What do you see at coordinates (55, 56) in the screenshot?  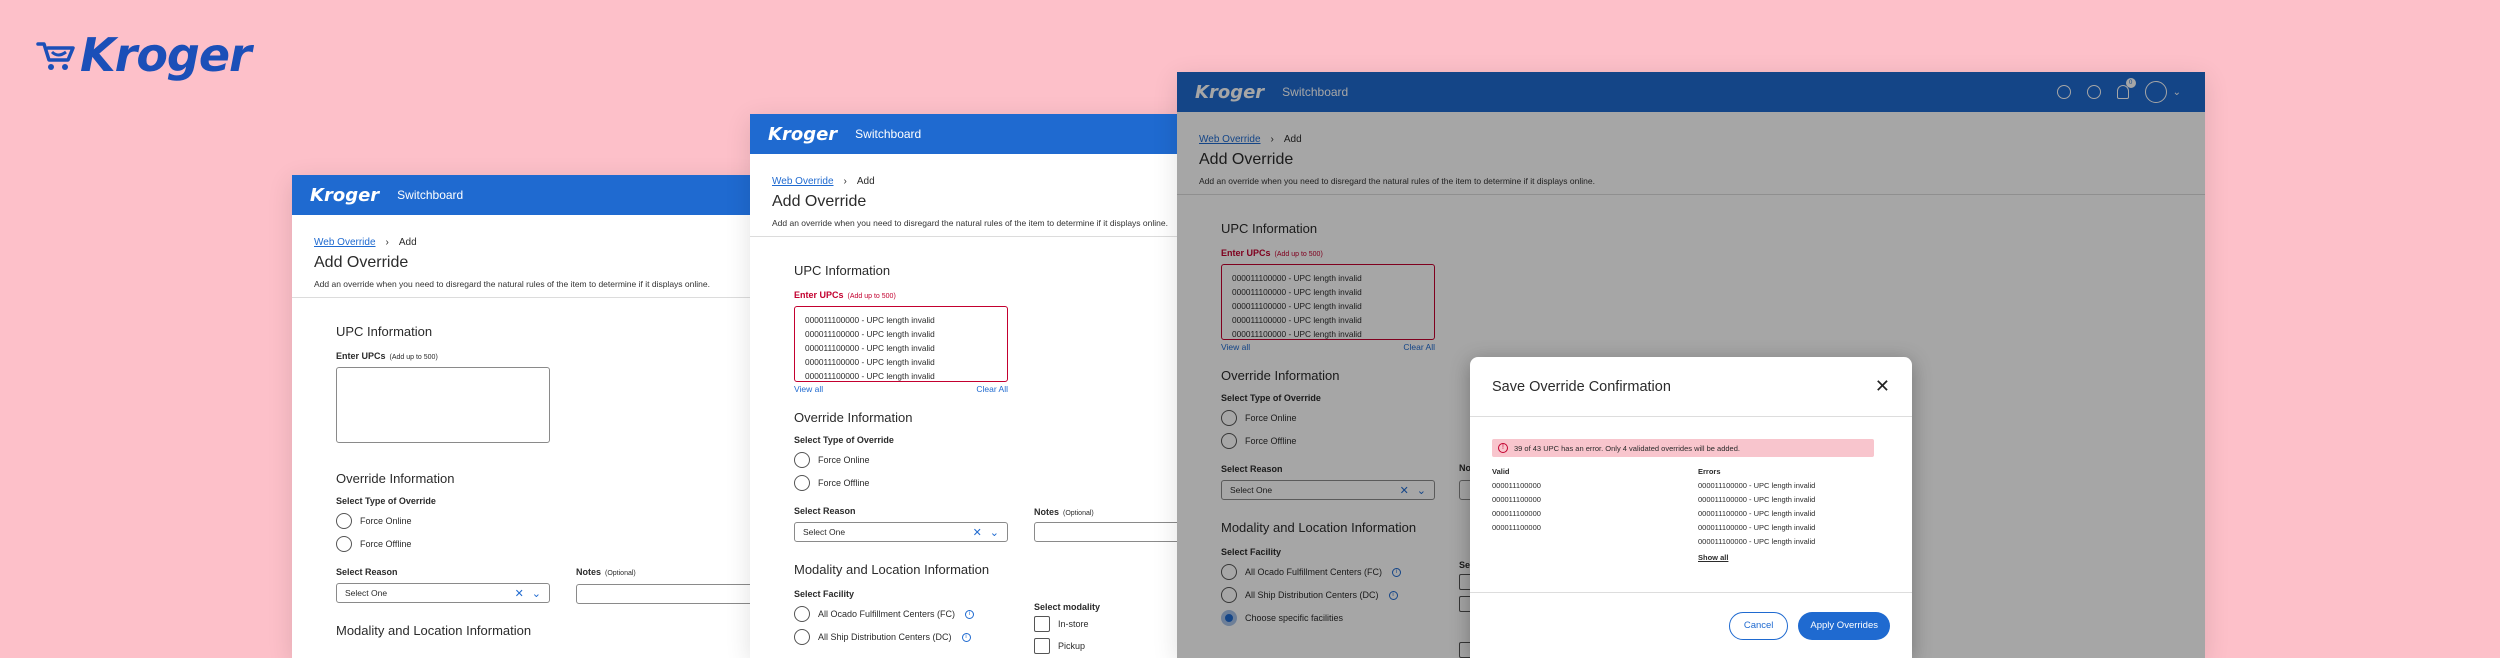 I see `cart-icon` at bounding box center [55, 56].